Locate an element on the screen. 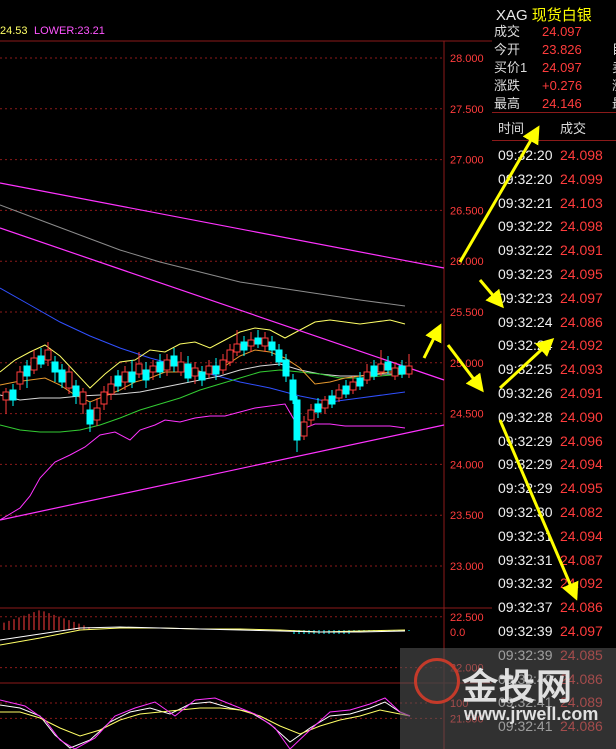 The image size is (616, 749). quote-label: 最高 is located at coordinates (507, 103).